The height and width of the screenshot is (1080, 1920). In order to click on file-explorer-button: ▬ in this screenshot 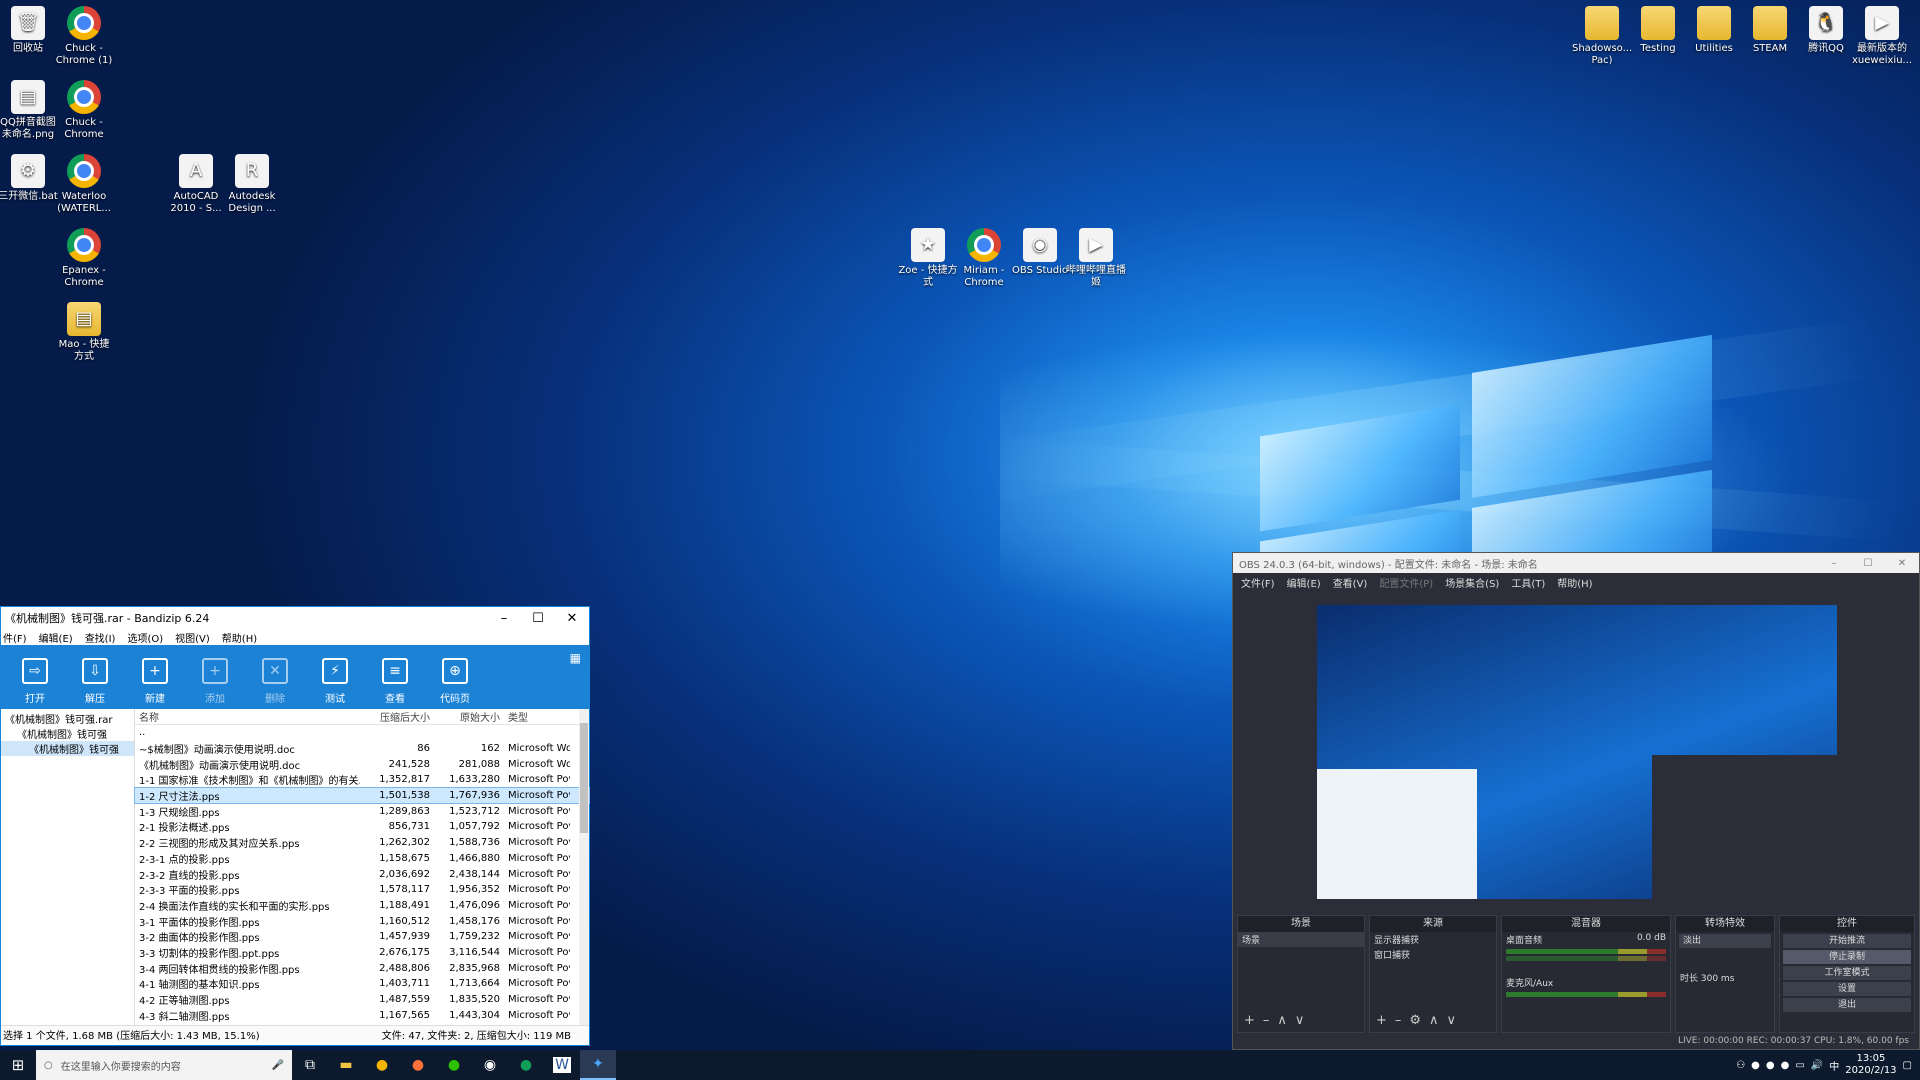, I will do `click(346, 1065)`.